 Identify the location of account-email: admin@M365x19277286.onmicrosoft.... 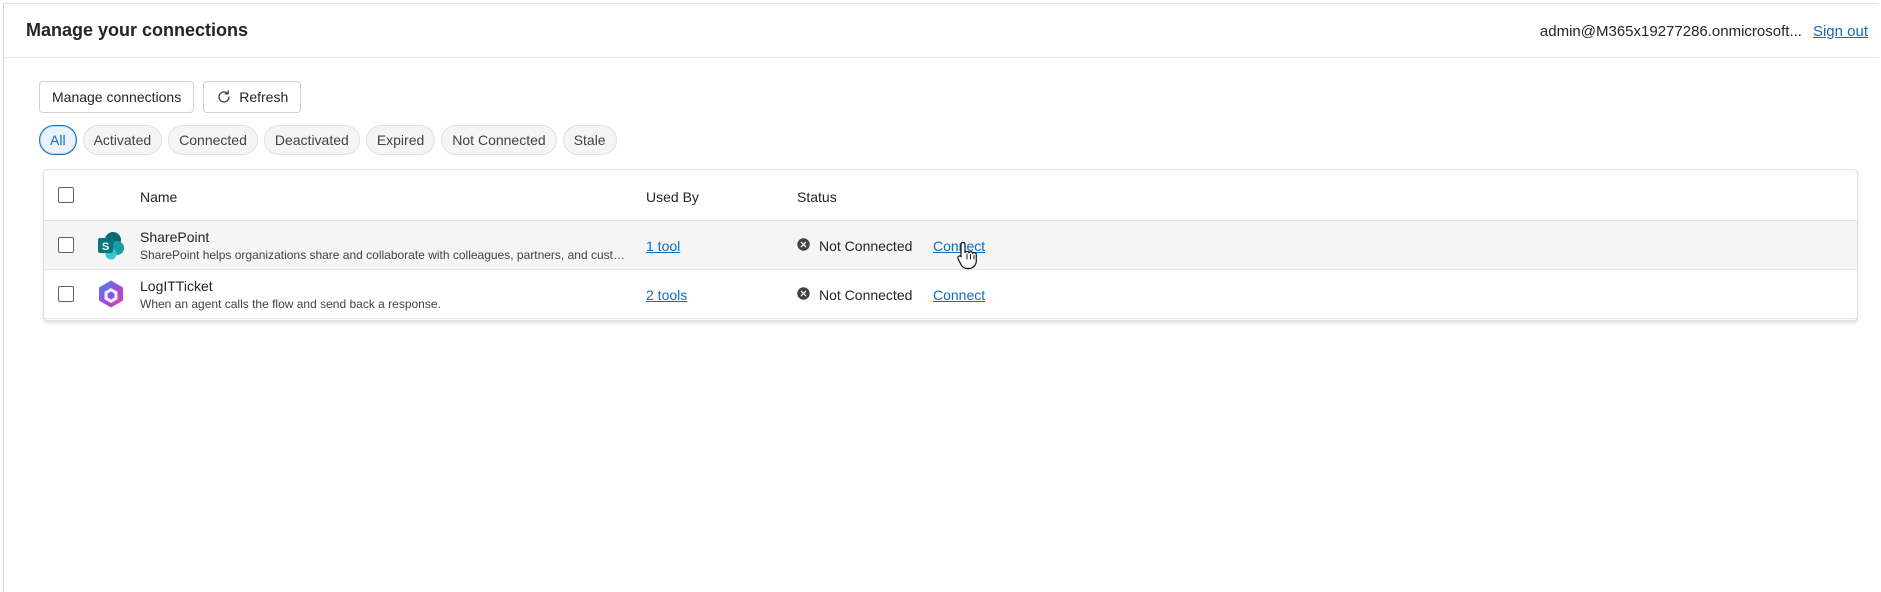
(1670, 31).